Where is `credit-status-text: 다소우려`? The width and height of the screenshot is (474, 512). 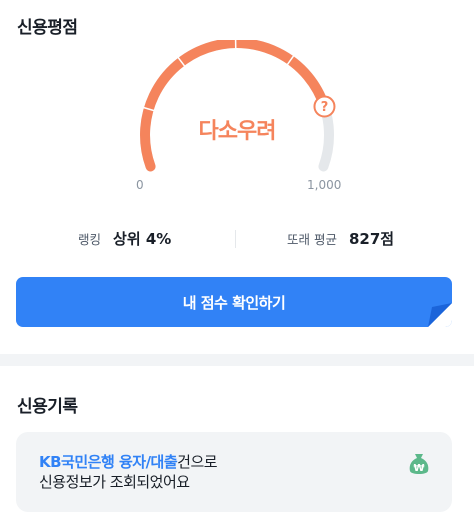
credit-status-text: 다소우려 is located at coordinates (237, 129).